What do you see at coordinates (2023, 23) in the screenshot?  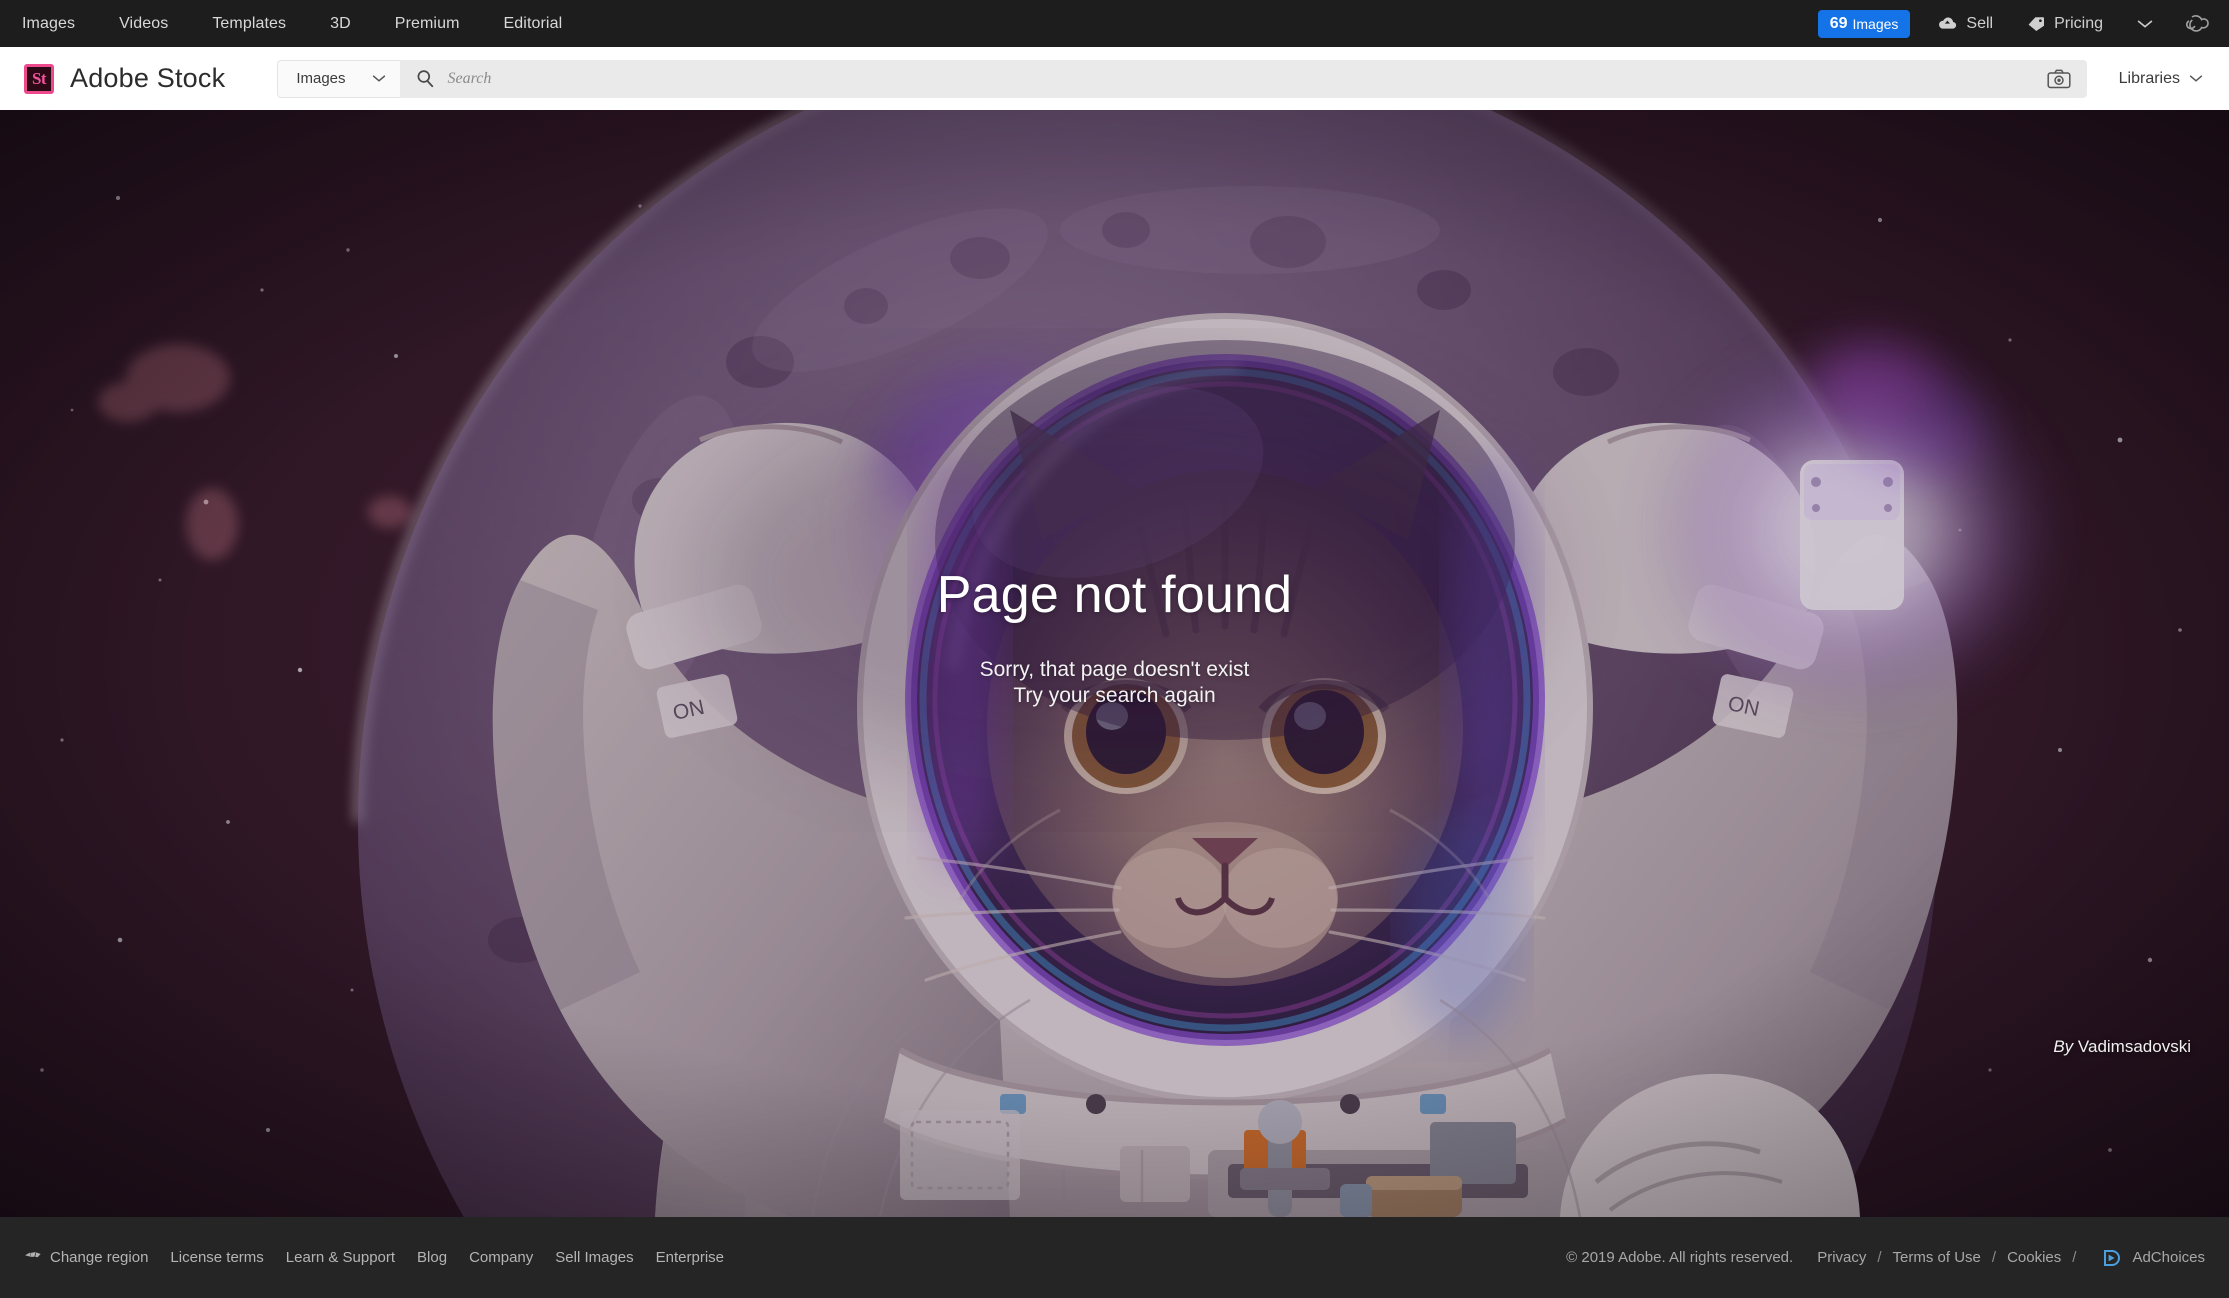 I see `top-bar-right-group: 69 Images Sell Pricing` at bounding box center [2023, 23].